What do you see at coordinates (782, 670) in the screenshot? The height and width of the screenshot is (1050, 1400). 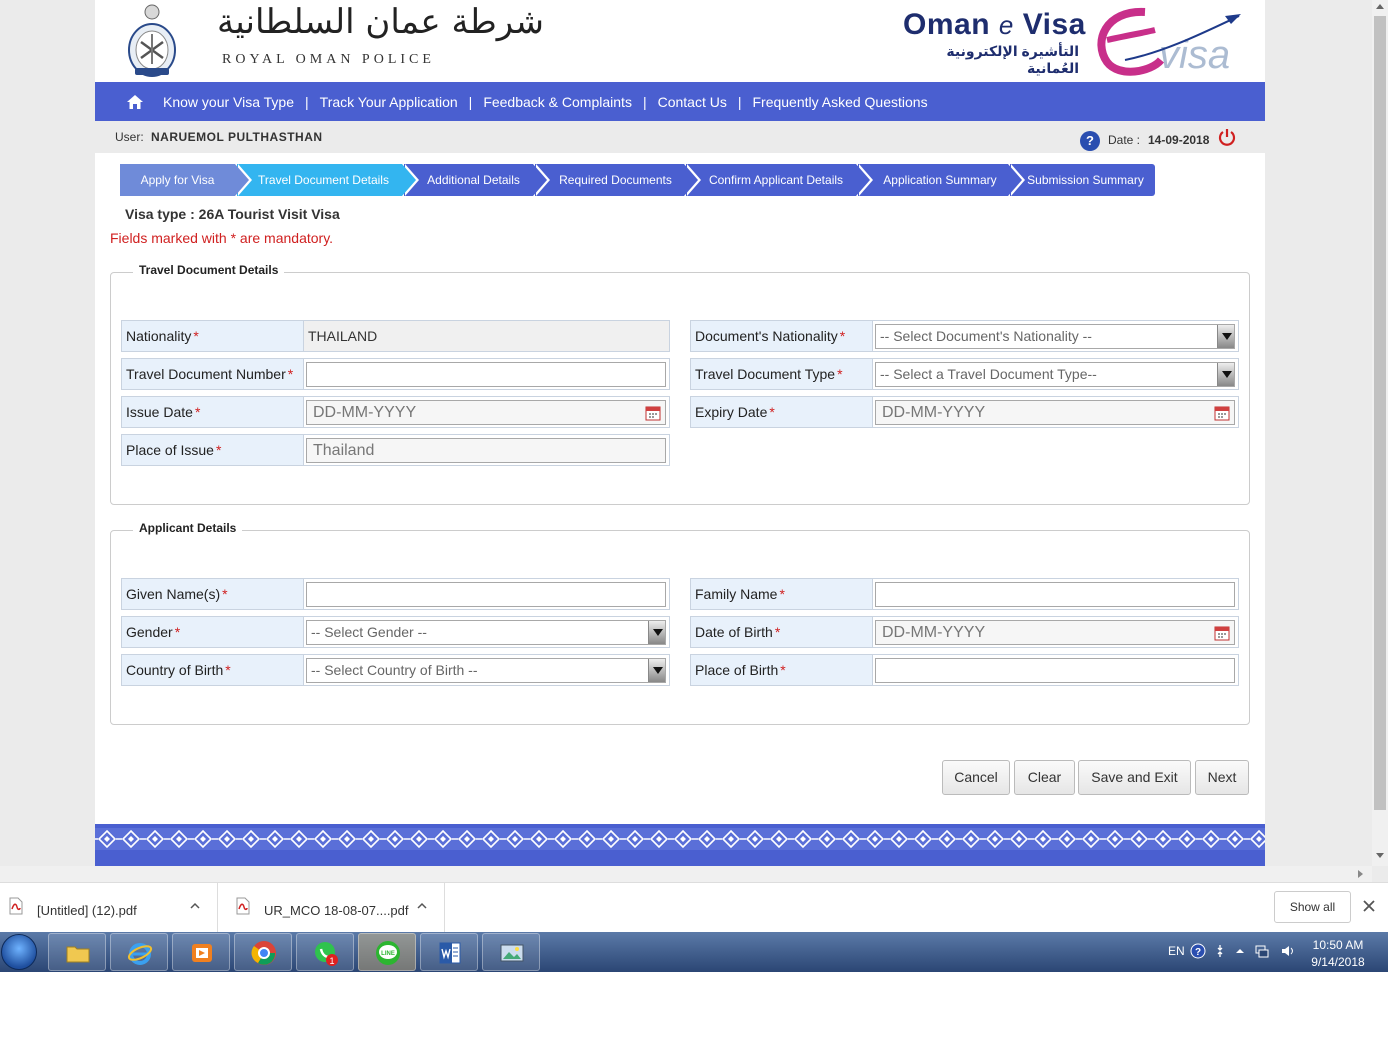 I see `place-of-birth-label: Place of Birth *` at bounding box center [782, 670].